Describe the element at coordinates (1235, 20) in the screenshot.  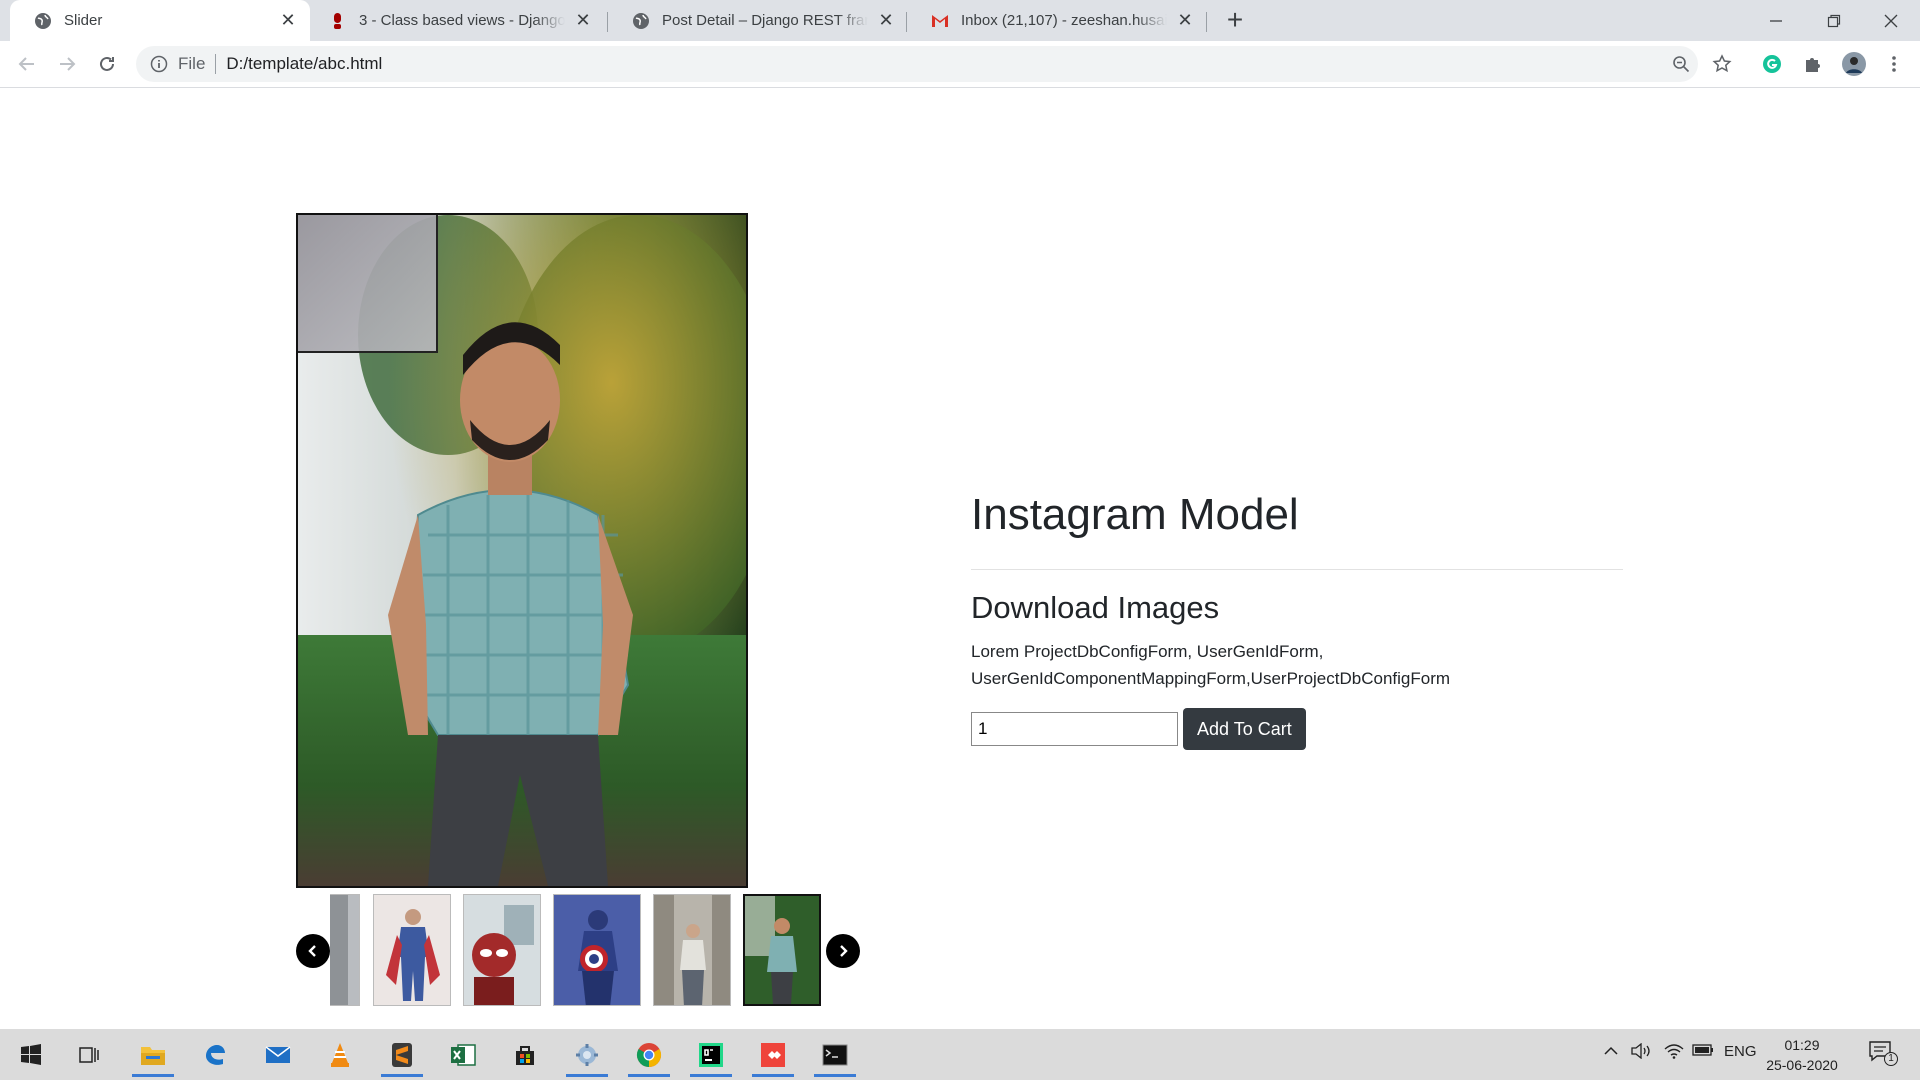
I see `new-tab-button: +` at that location.